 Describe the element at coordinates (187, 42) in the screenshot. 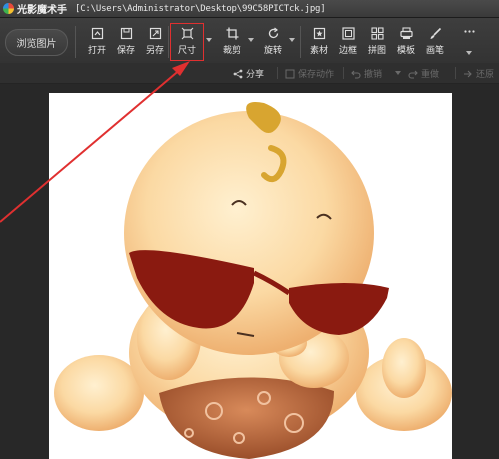

I see `resize-highlight-annotation` at that location.